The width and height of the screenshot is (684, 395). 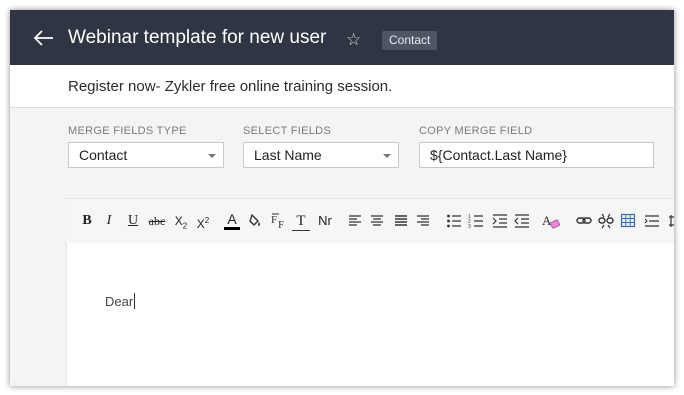 I want to click on svg-text: A, so click(x=547, y=220).